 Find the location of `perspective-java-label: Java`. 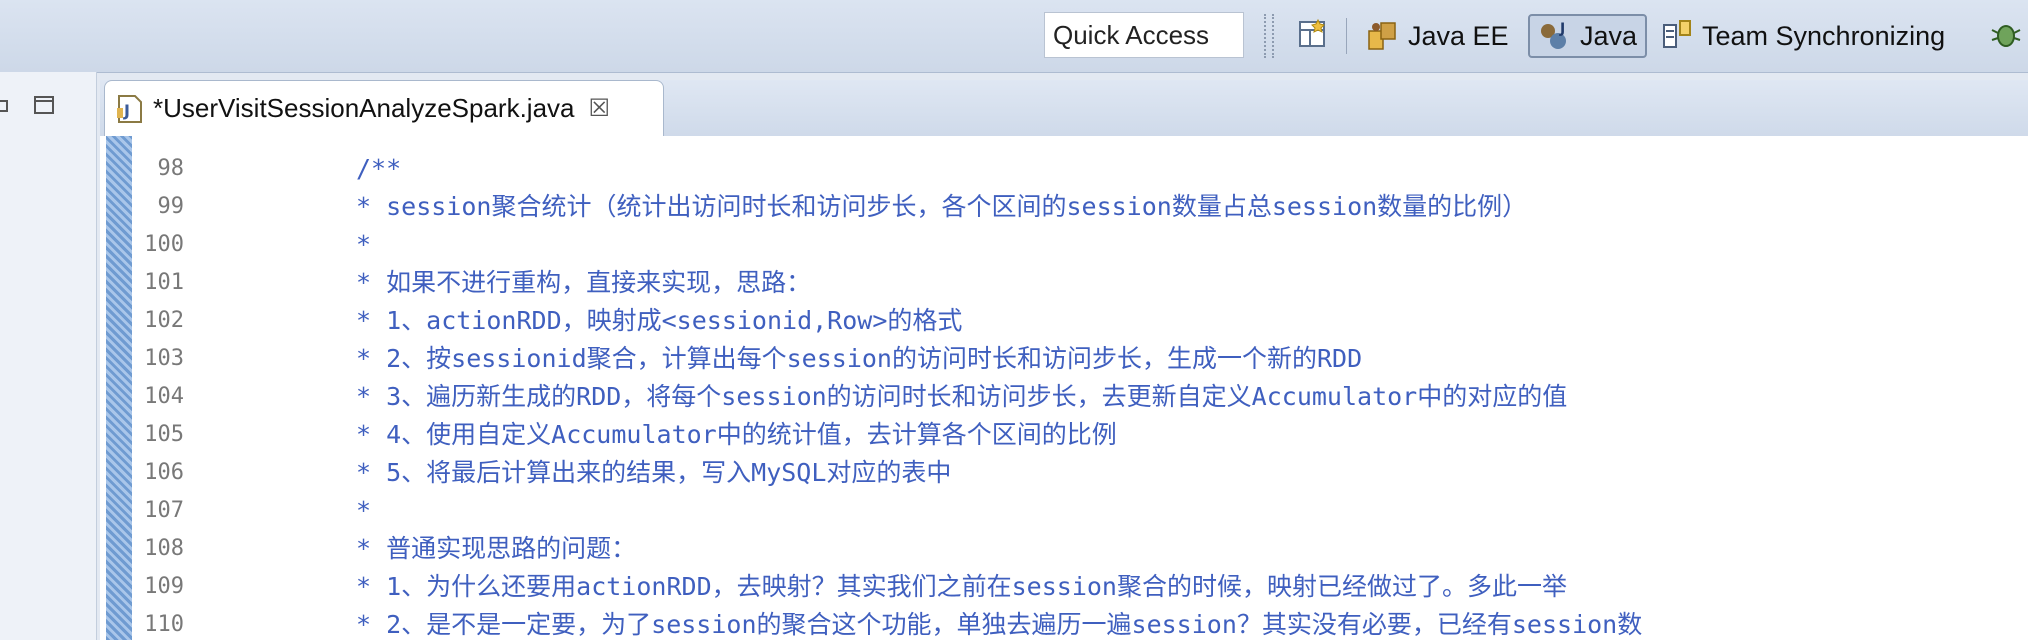

perspective-java-label: Java is located at coordinates (1609, 35).